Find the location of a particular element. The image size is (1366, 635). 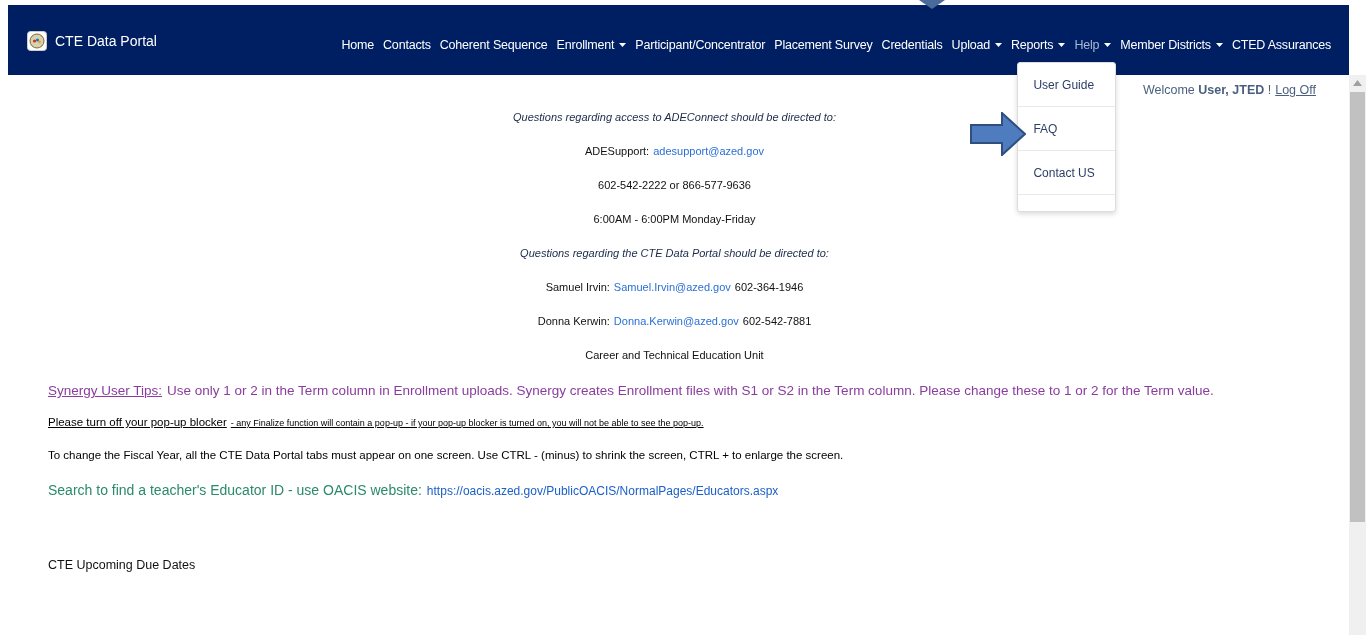

seal-logo-icon is located at coordinates (37, 41).